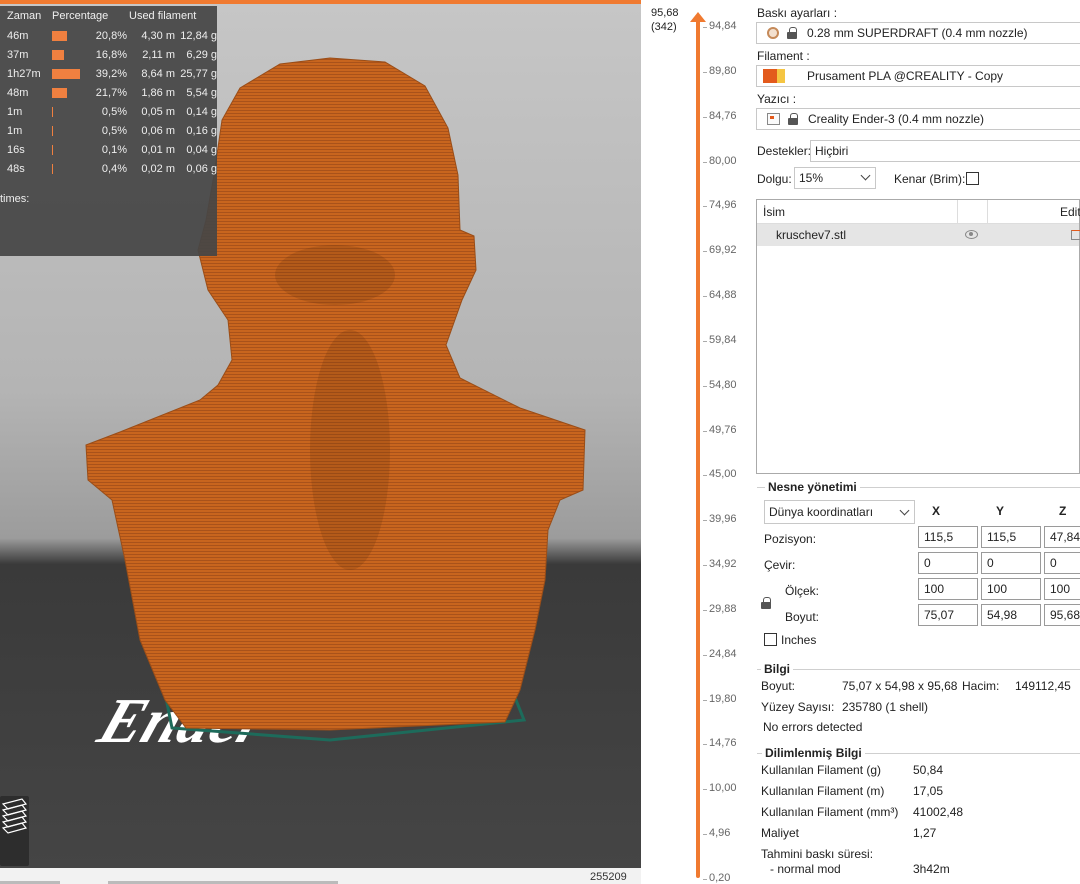 The width and height of the screenshot is (1080, 884). What do you see at coordinates (774, 212) in the screenshot?
I see `column-name-header: İsim` at bounding box center [774, 212].